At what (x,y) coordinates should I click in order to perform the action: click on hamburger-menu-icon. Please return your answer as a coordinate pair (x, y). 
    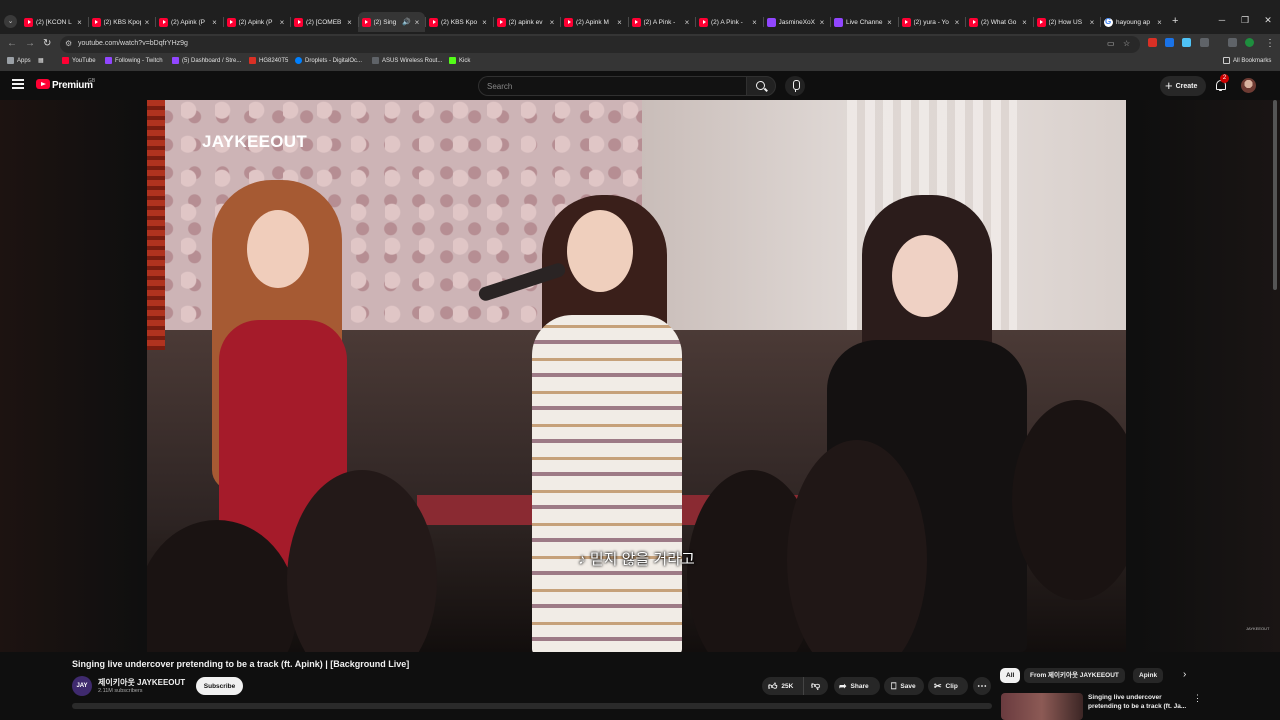
    Looking at the image, I should click on (18, 84).